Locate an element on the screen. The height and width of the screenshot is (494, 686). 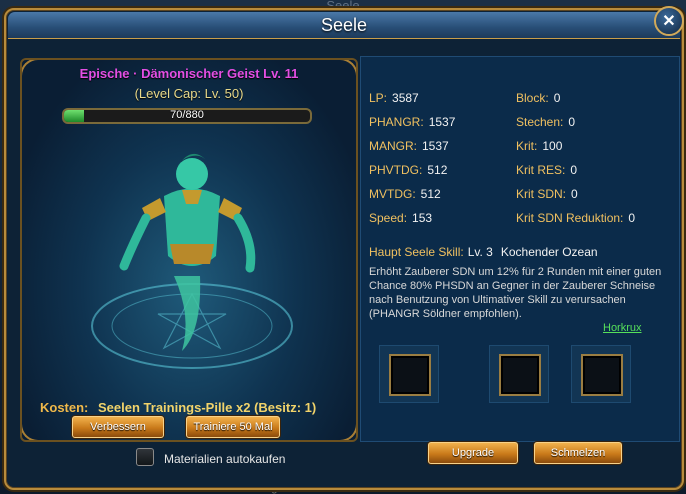
frame-ornament is located at coordinates (336, 420).